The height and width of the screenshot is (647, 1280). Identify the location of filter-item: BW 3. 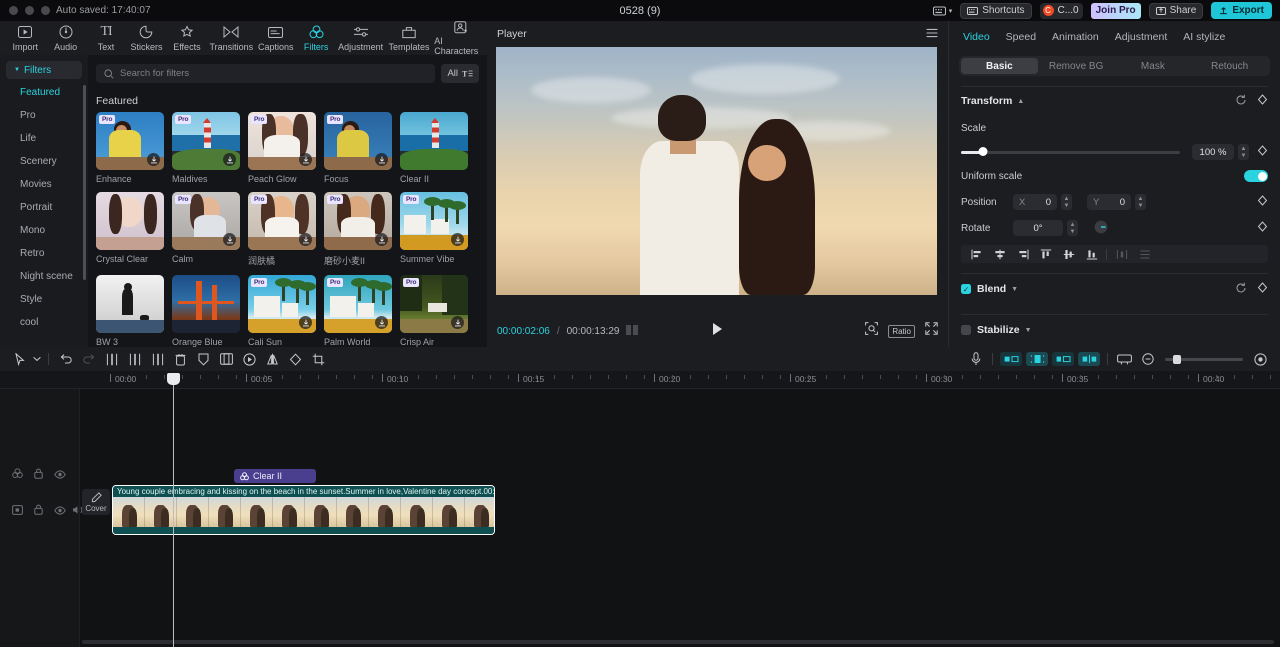
(130, 311).